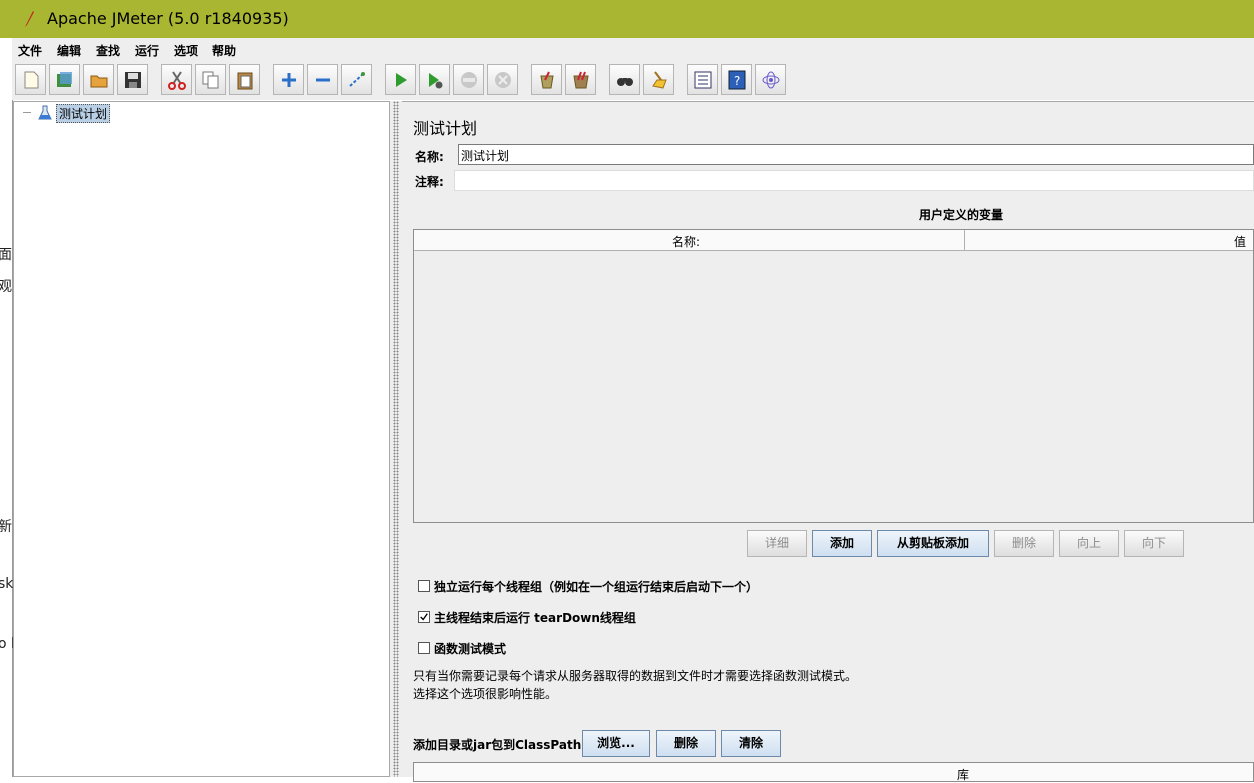 Image resolution: width=1254 pixels, height=783 pixels. Describe the element at coordinates (751, 743) in the screenshot. I see `clear-classpath-button: 清除` at that location.